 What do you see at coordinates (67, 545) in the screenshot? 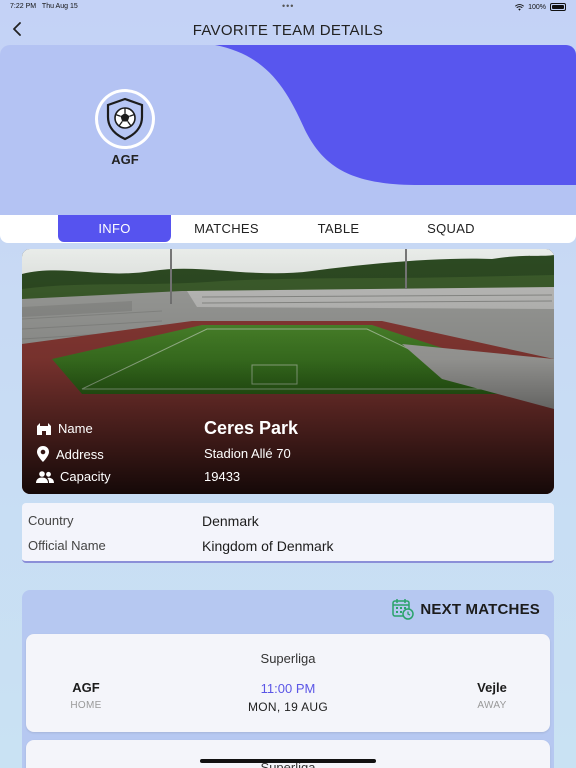
I see `official-name-label: Official Name` at bounding box center [67, 545].